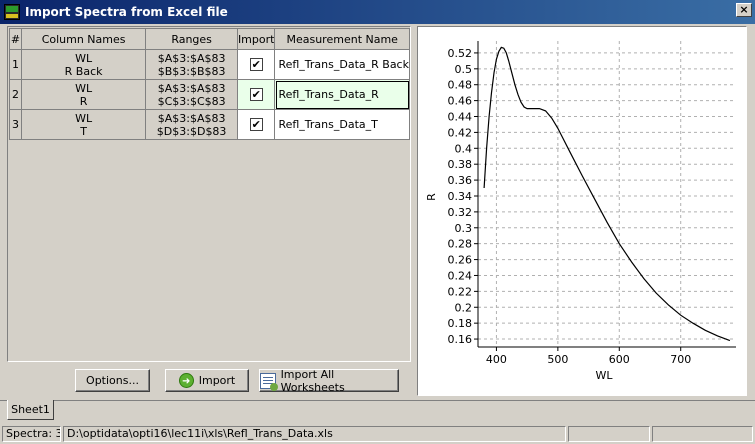 The image size is (755, 444). What do you see at coordinates (431, 197) in the screenshot?
I see `y-axis-label: R` at bounding box center [431, 197].